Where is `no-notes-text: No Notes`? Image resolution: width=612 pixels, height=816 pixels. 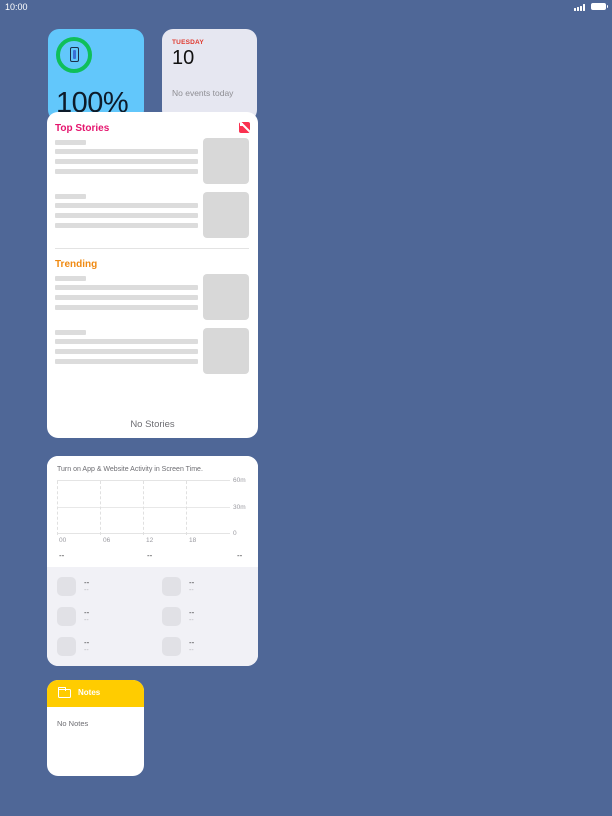
no-notes-text: No Notes is located at coordinates (73, 723).